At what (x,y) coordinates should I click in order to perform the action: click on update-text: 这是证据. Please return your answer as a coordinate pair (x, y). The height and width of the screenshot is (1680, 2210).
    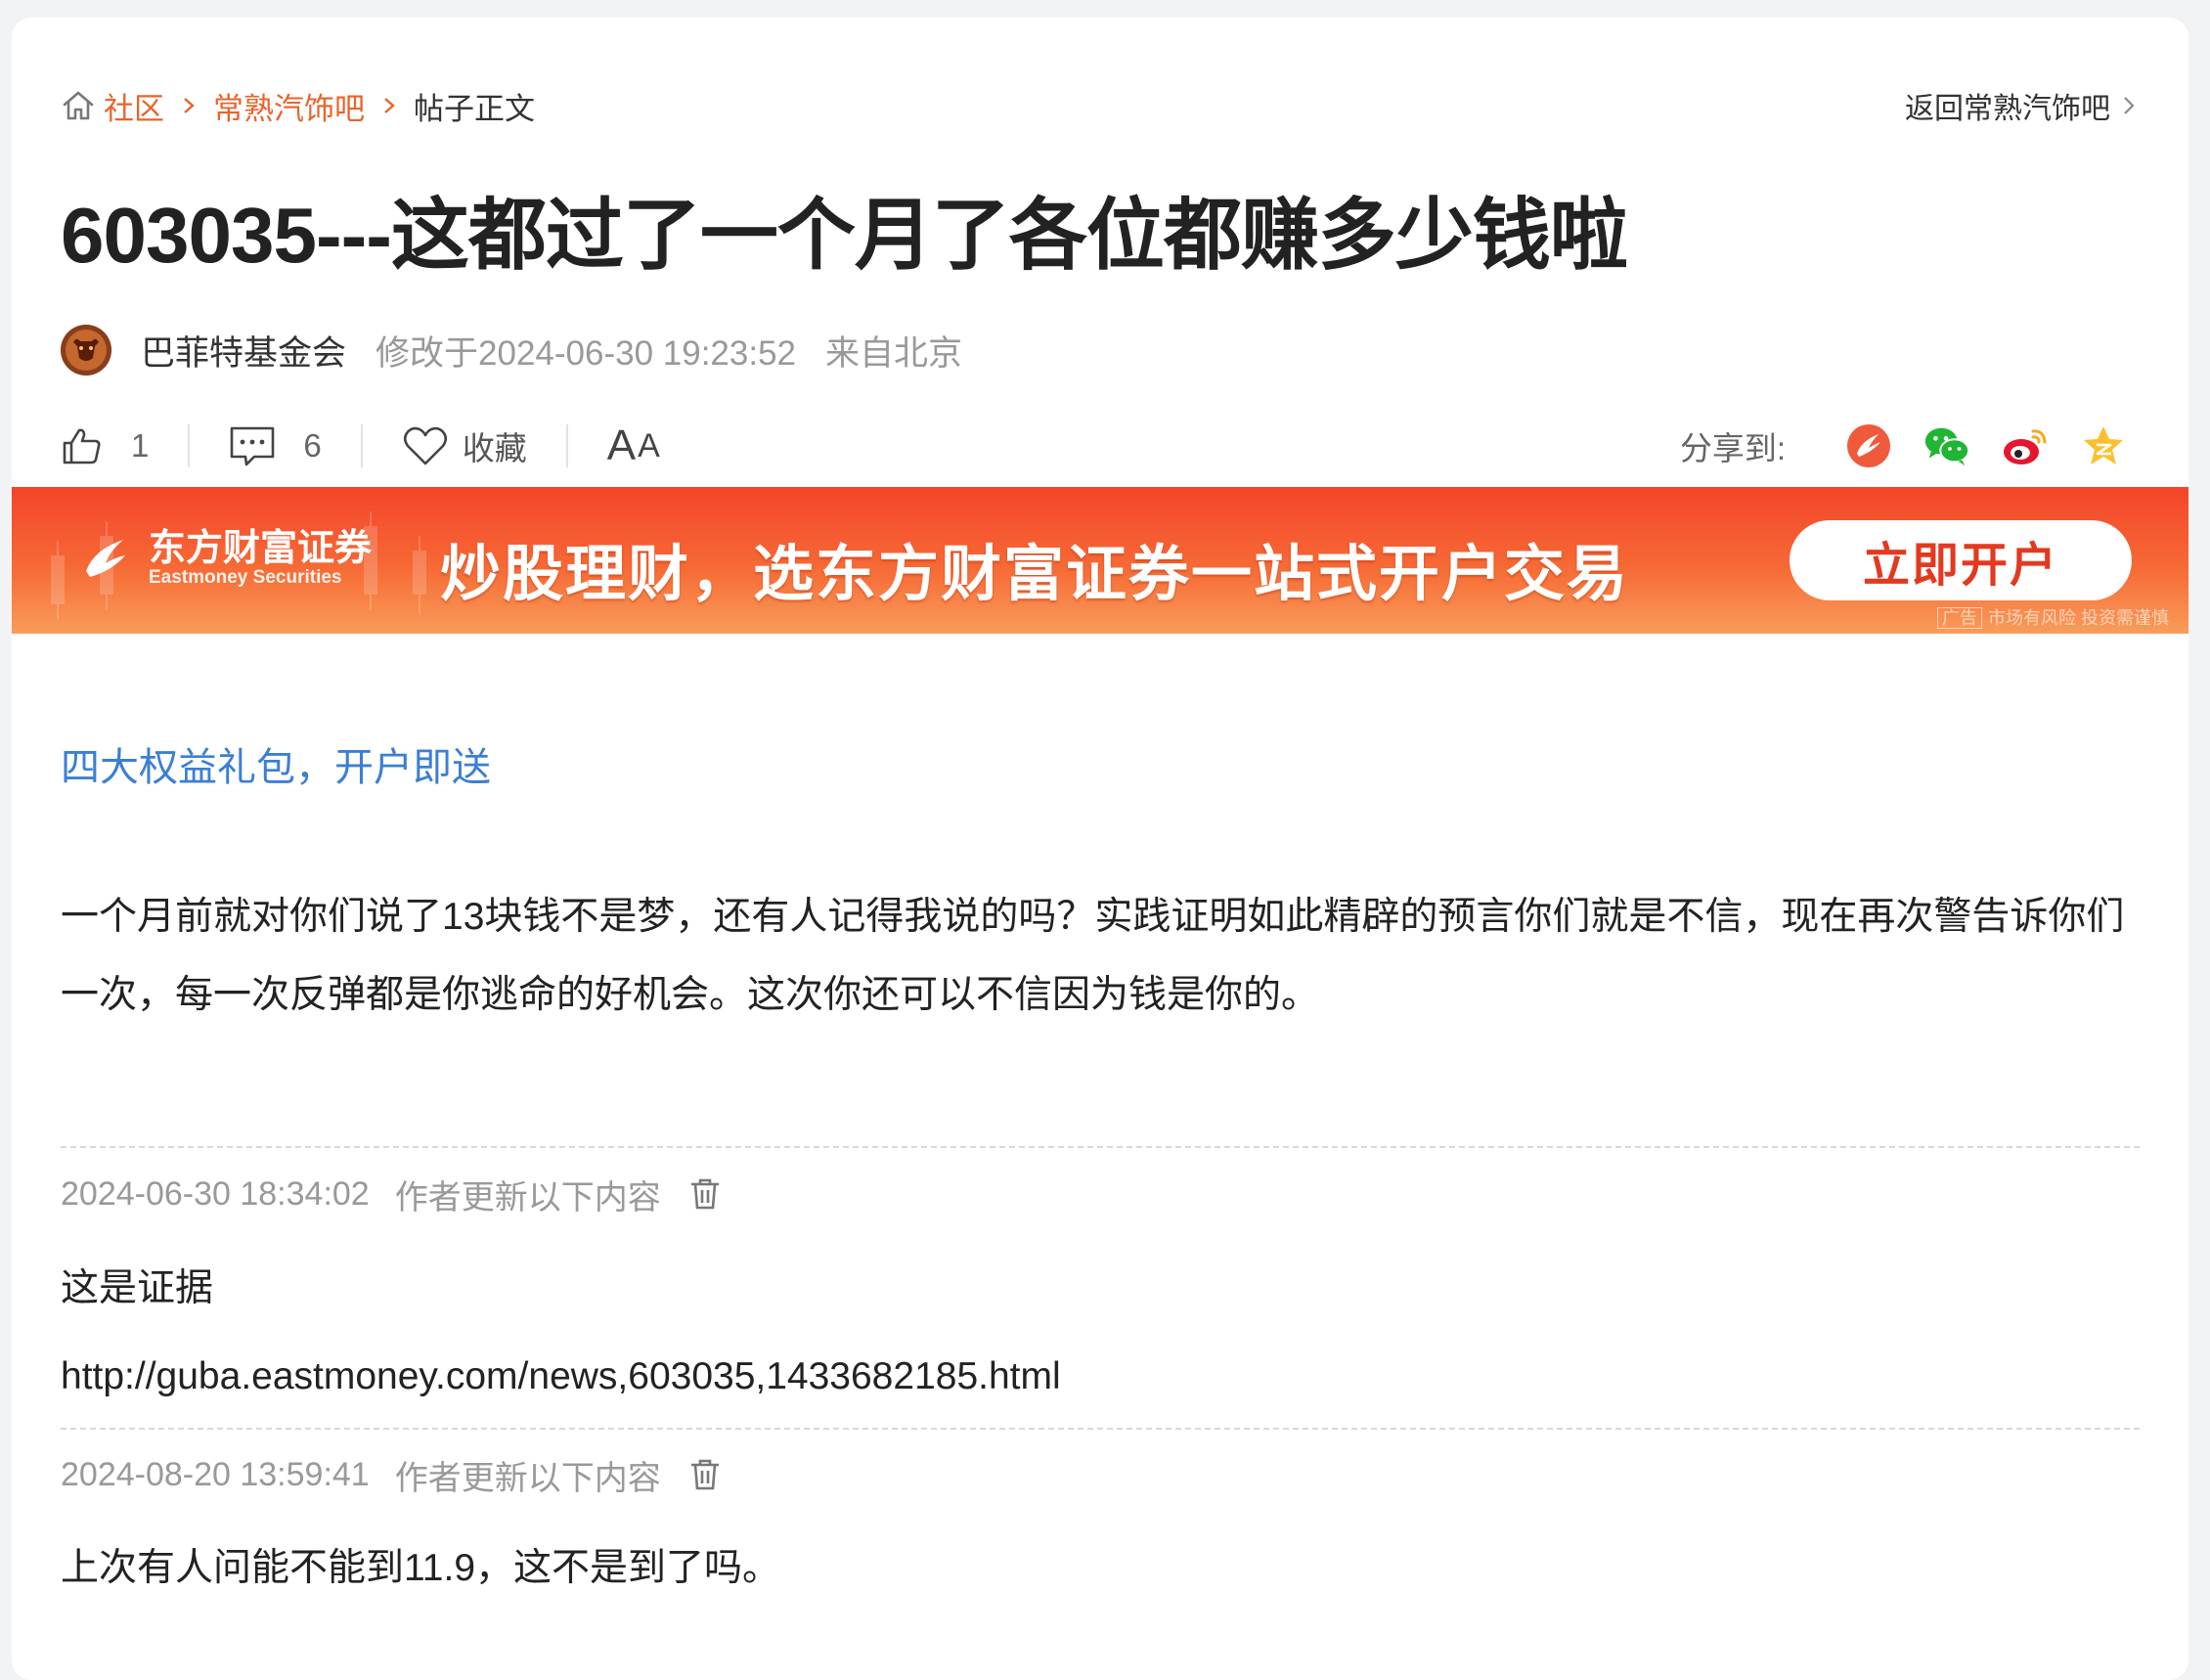
    Looking at the image, I should click on (137, 1288).